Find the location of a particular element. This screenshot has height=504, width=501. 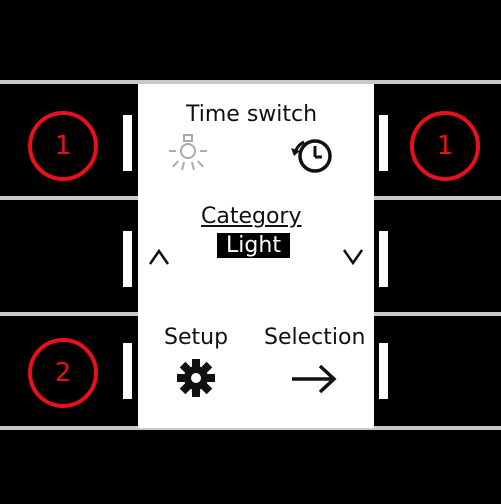

right-button-bar-bottom is located at coordinates (383, 371).